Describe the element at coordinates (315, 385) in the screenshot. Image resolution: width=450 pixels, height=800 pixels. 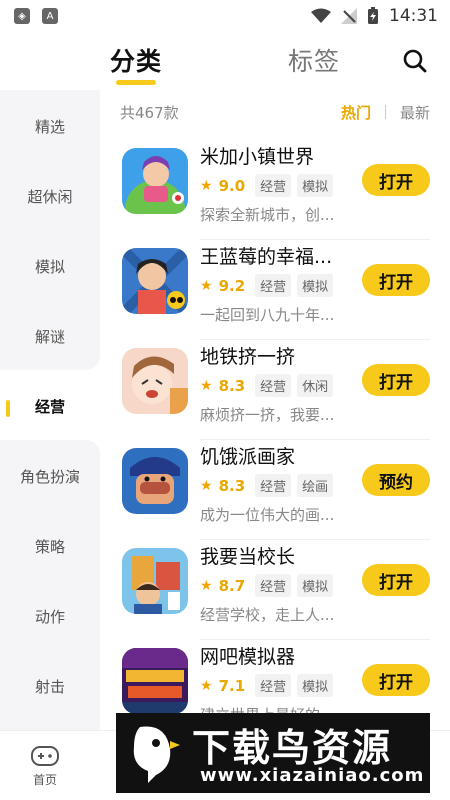
I see `game-tag: 休闲` at that location.